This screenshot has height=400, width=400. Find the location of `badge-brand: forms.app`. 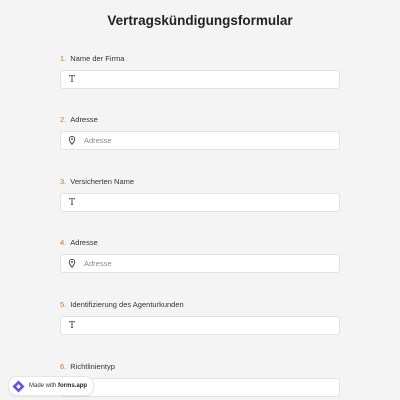

badge-brand: forms.app is located at coordinates (73, 386).